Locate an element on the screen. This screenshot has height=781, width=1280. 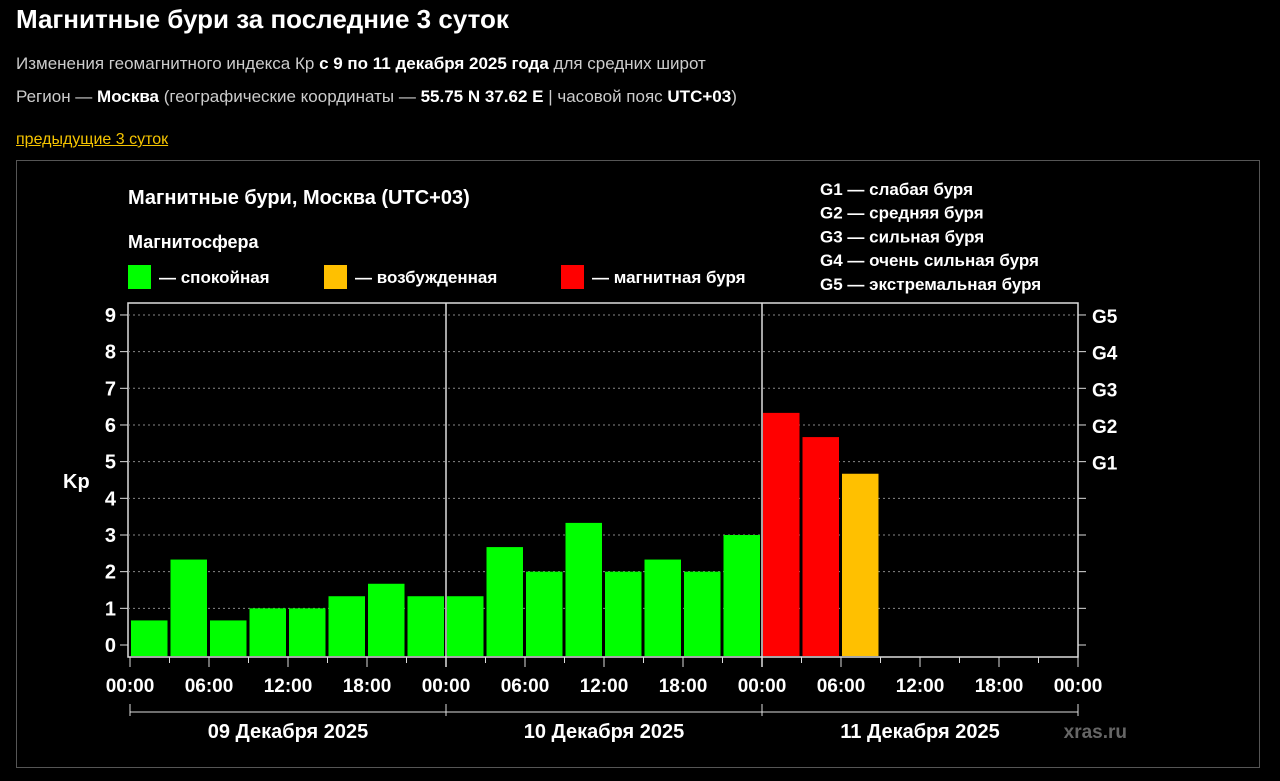
g-legend-item: G4 — очень сильная буря is located at coordinates (929, 260).